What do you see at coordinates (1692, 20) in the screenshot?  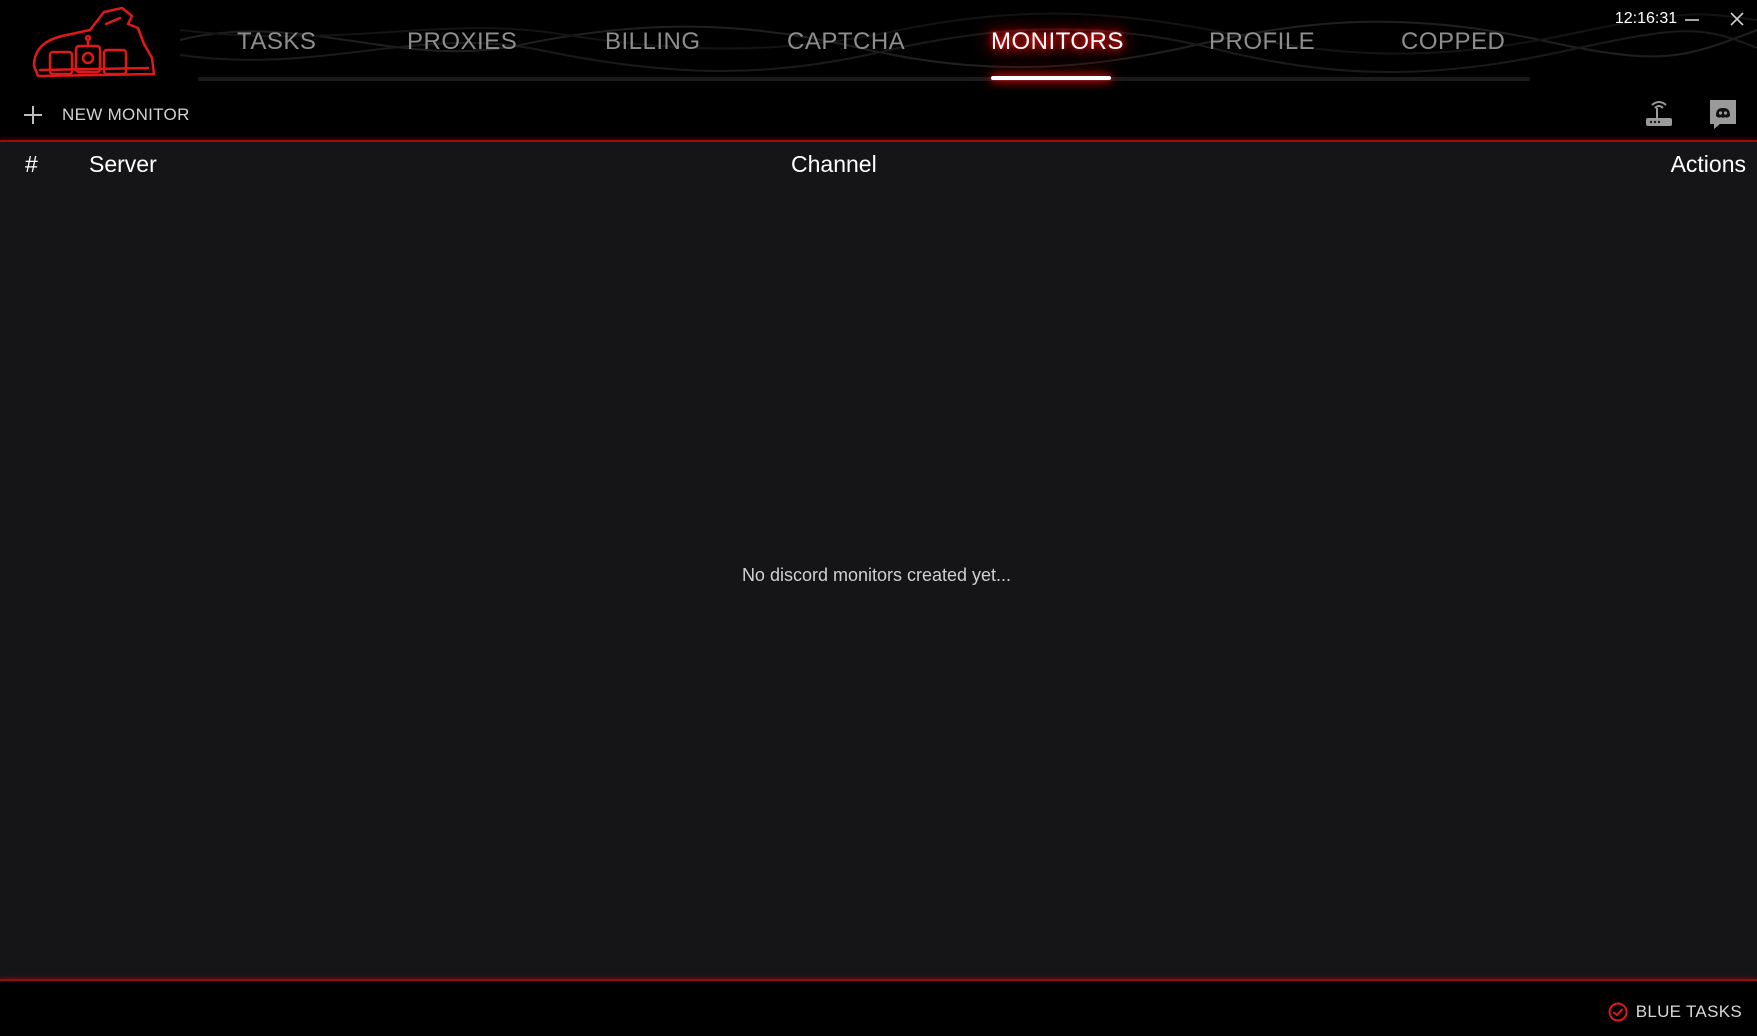 I see `minimize-icon` at bounding box center [1692, 20].